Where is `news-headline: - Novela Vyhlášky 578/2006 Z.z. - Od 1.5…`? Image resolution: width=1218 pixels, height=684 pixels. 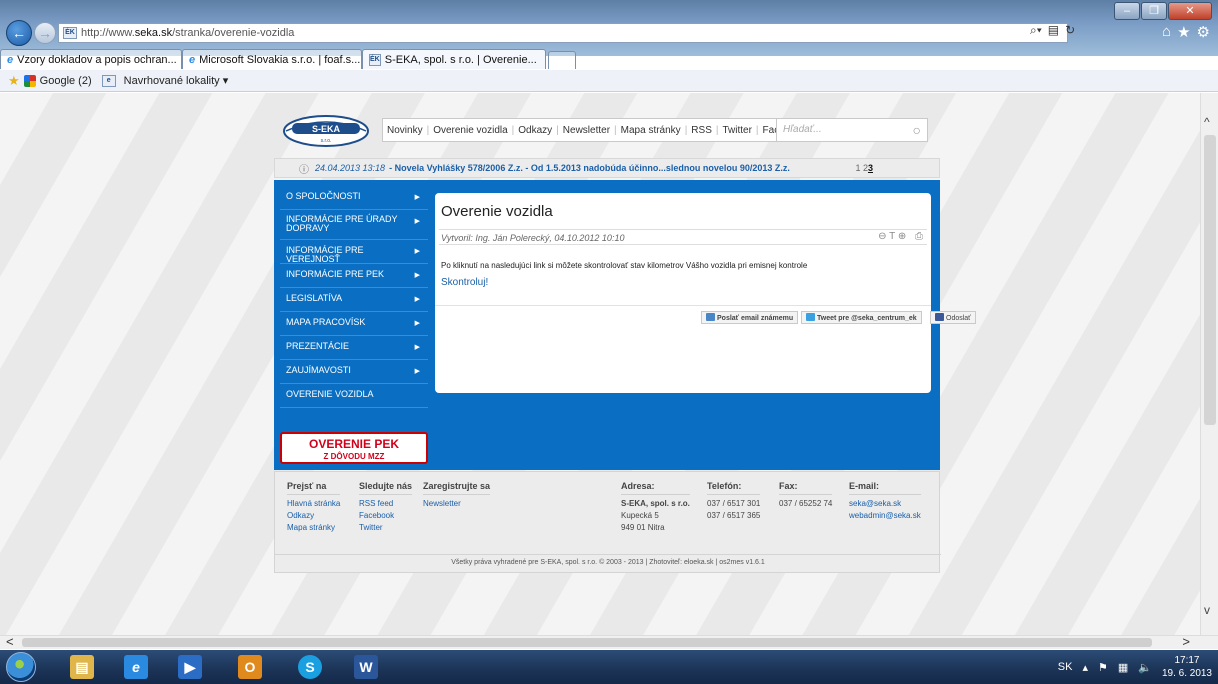 news-headline: - Novela Vyhlášky 578/2006 Z.z. - Od 1.5… is located at coordinates (589, 168).